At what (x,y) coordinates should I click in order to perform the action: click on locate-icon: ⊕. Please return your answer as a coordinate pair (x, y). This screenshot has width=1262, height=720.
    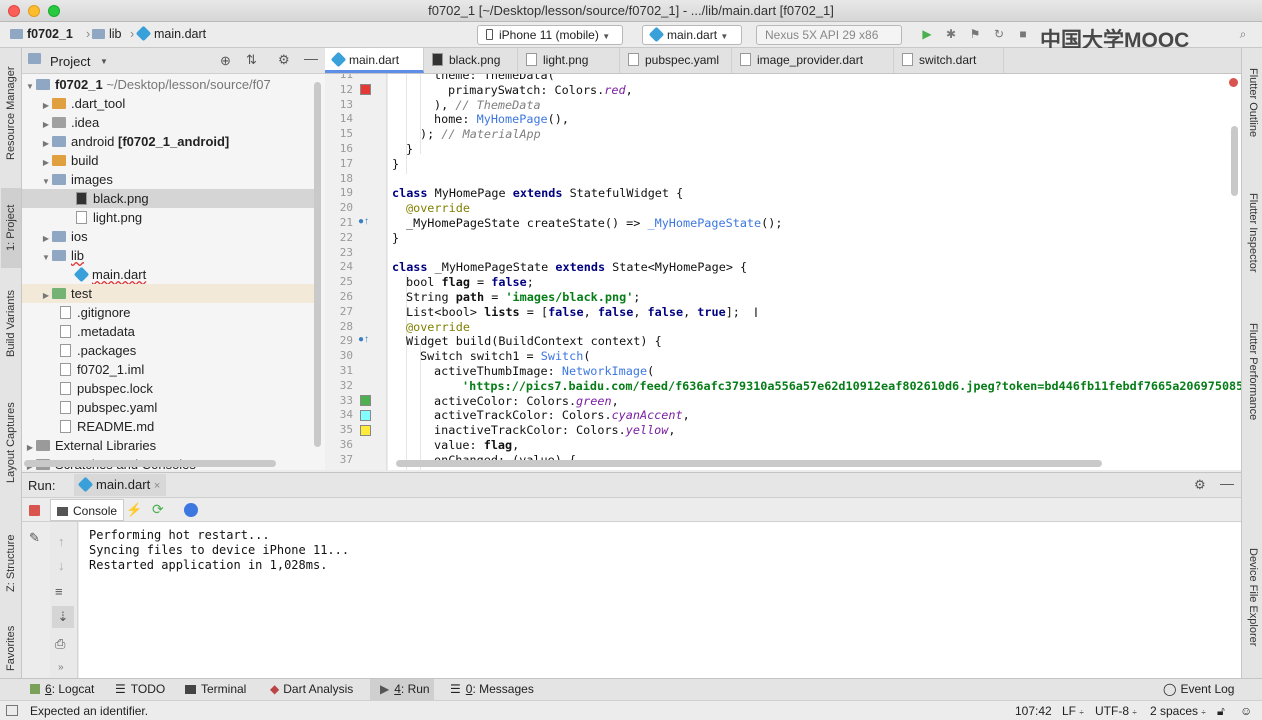
    Looking at the image, I should click on (225, 61).